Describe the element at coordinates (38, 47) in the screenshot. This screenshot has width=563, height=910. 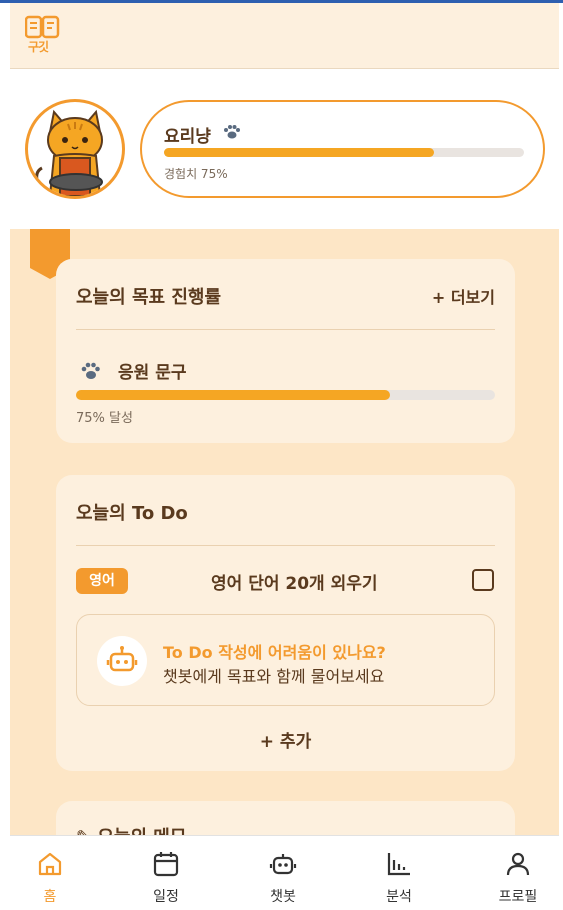
I see `logo-text: 구깃` at that location.